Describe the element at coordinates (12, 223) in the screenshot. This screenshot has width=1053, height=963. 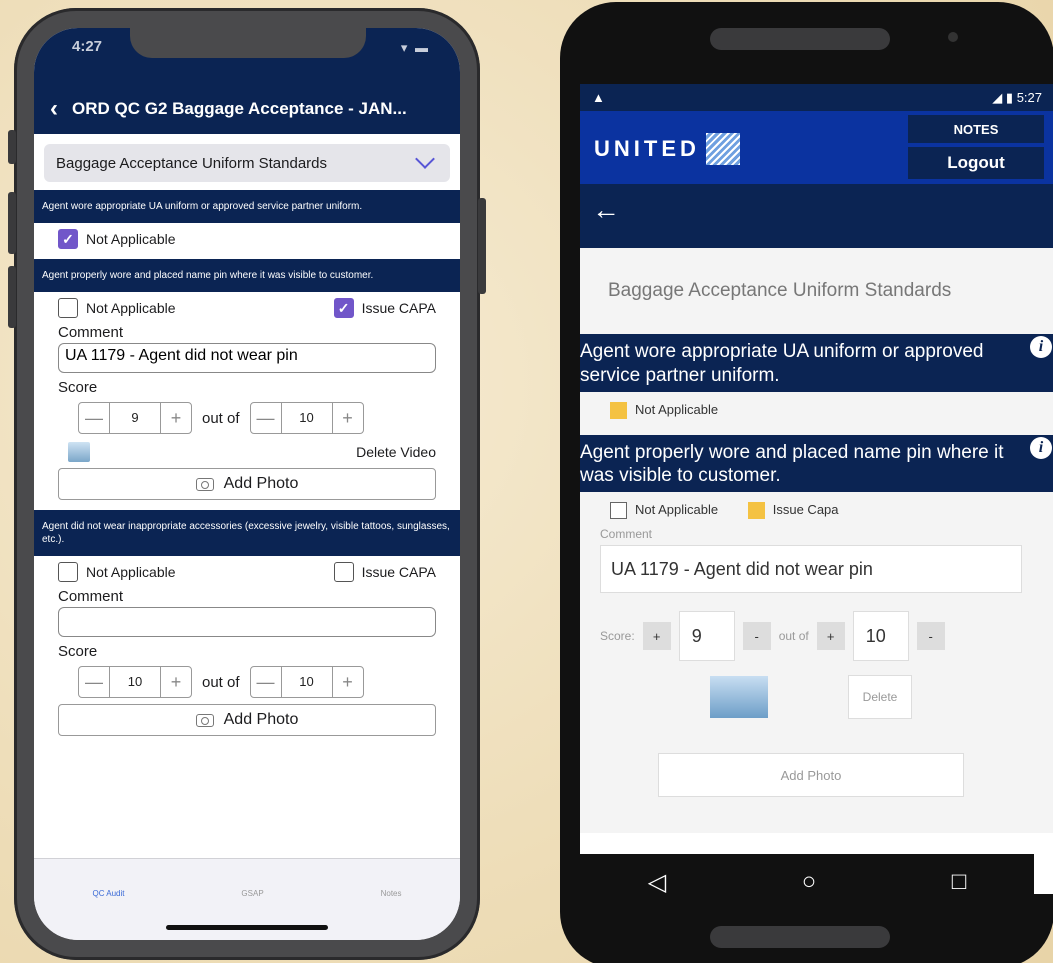
I see `volume-up-button` at that location.